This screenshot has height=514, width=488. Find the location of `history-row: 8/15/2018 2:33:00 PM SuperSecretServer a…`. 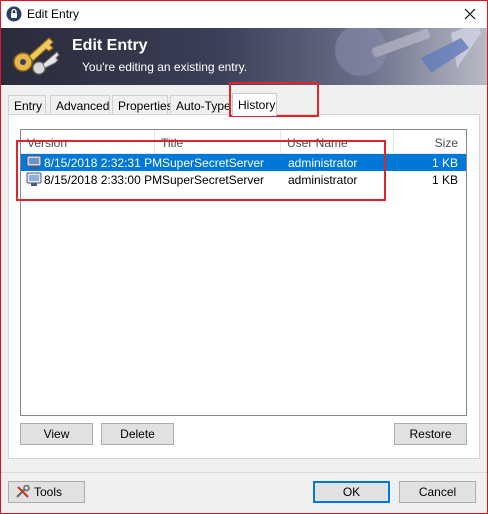

history-row: 8/15/2018 2:33:00 PM SuperSecretServer a… is located at coordinates (243, 179).